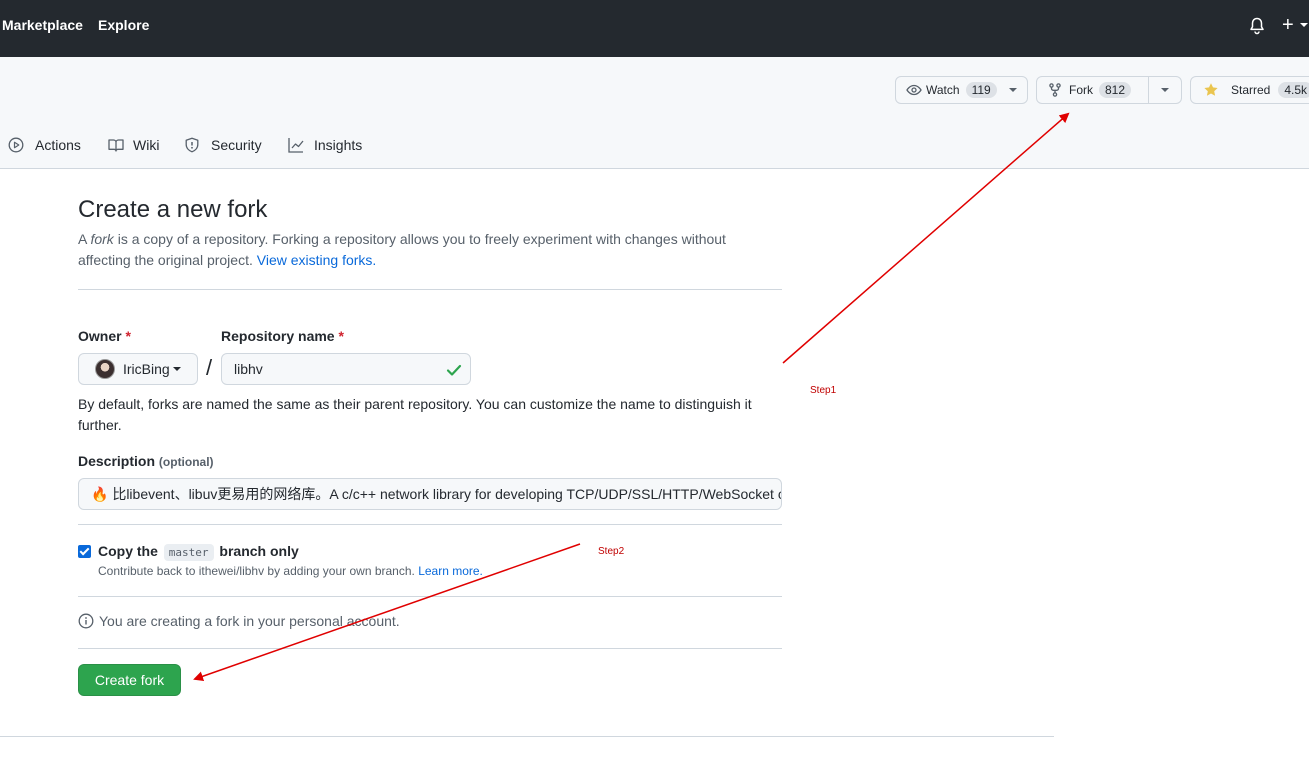 Image resolution: width=1309 pixels, height=762 pixels. I want to click on description-label-text: Description, so click(117, 461).